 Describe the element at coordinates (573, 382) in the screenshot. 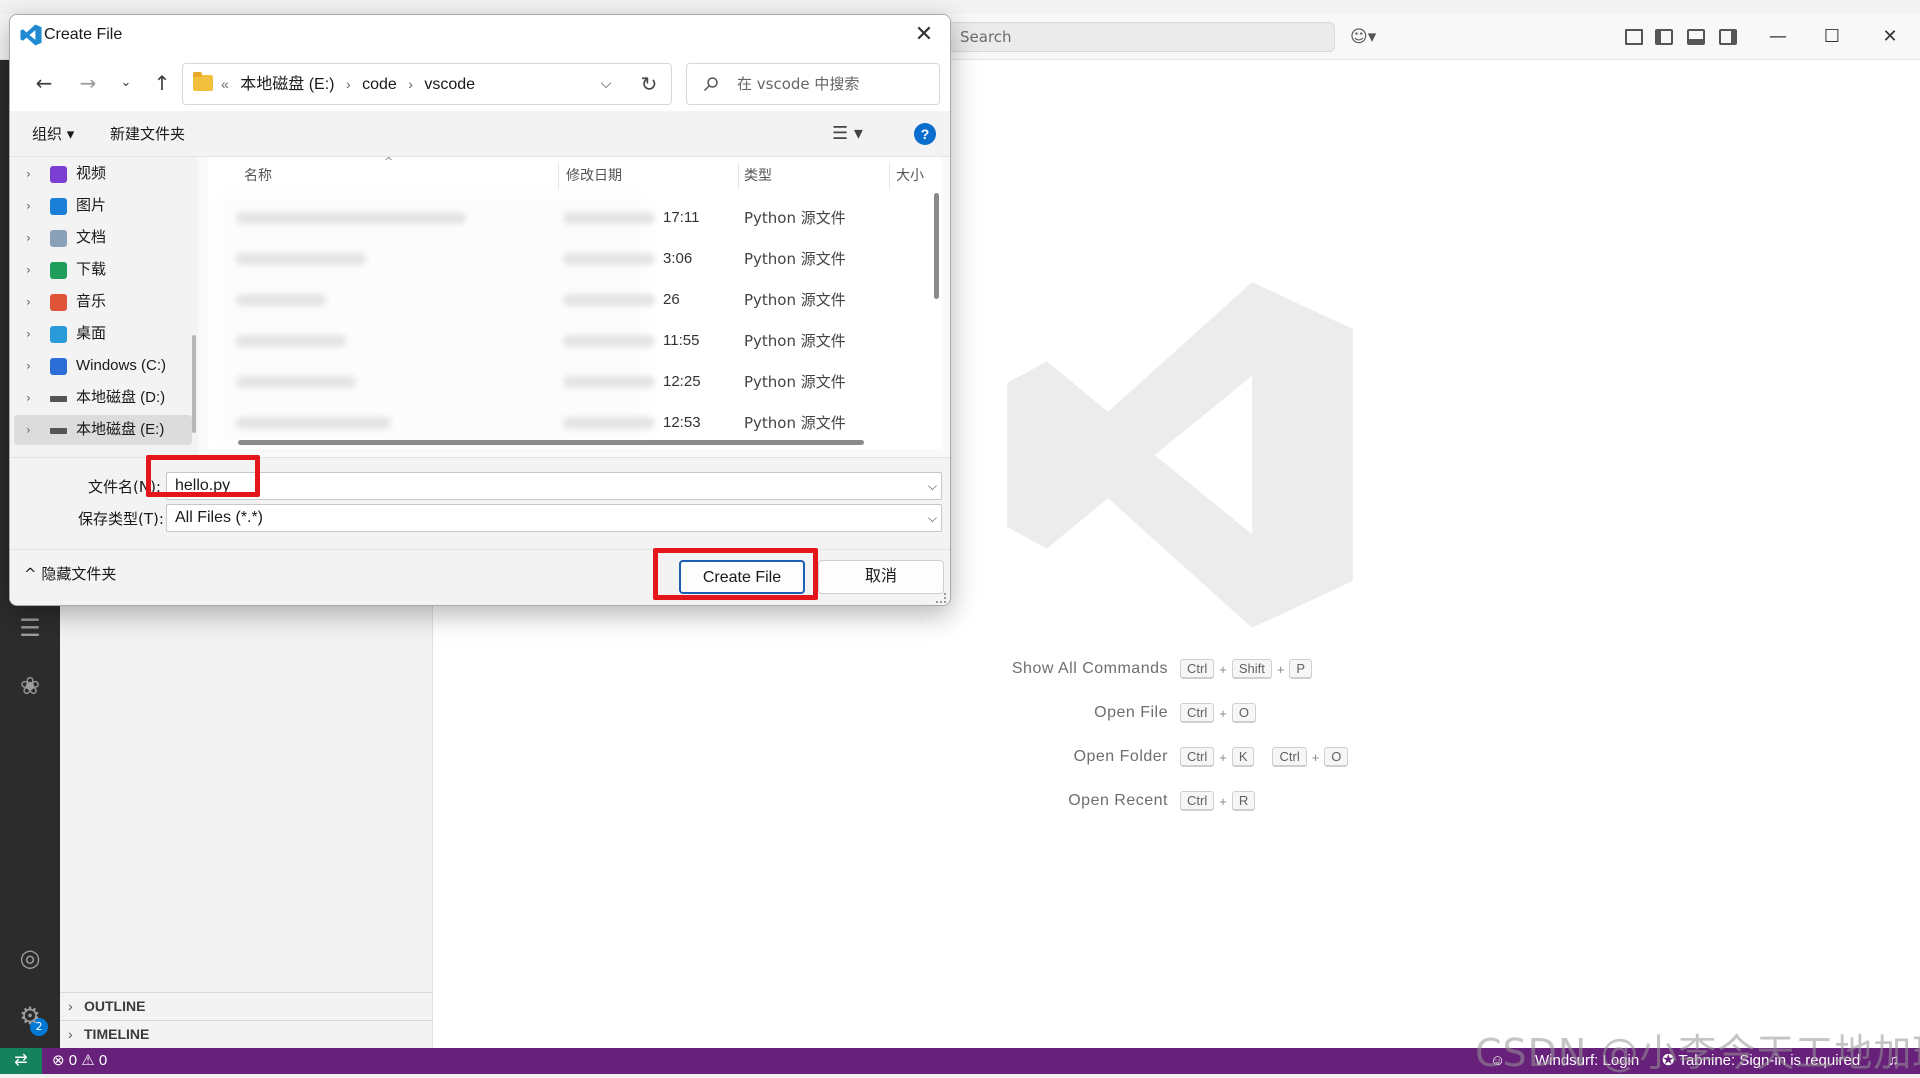

I see `file-row: 12:25 Python 源文件` at that location.